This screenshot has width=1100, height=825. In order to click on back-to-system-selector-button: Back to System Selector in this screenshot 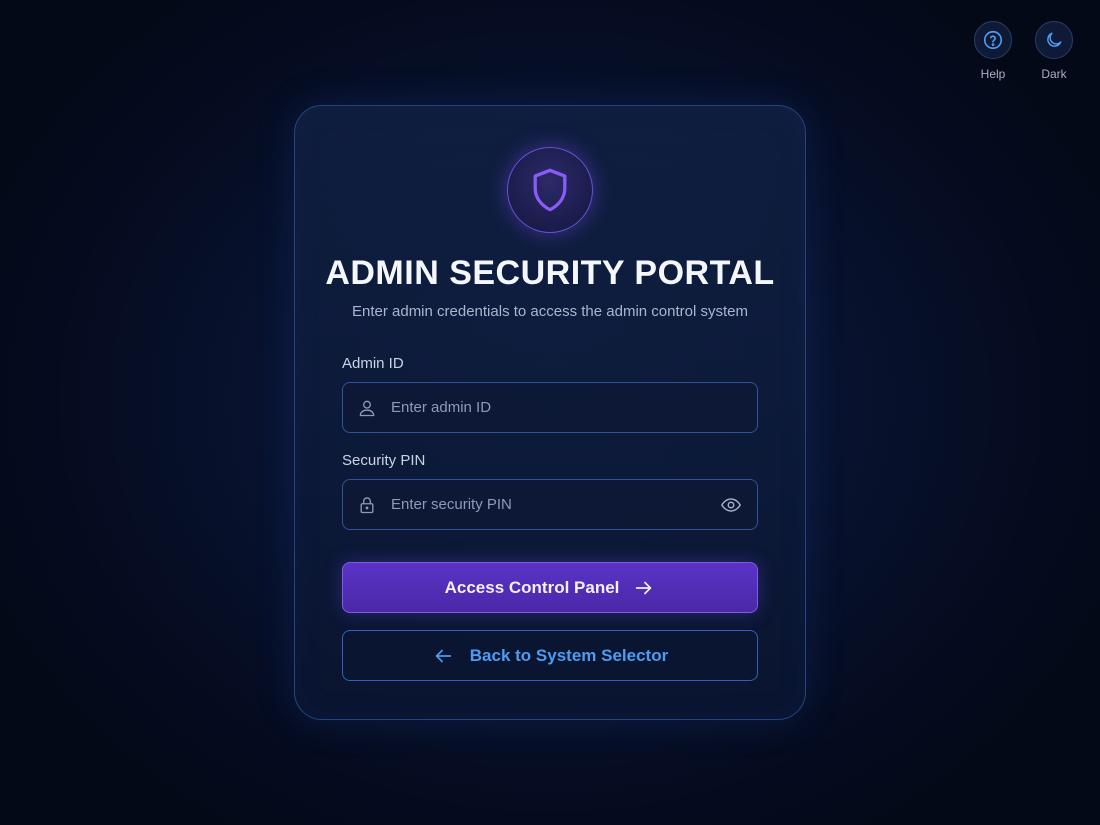, I will do `click(550, 655)`.